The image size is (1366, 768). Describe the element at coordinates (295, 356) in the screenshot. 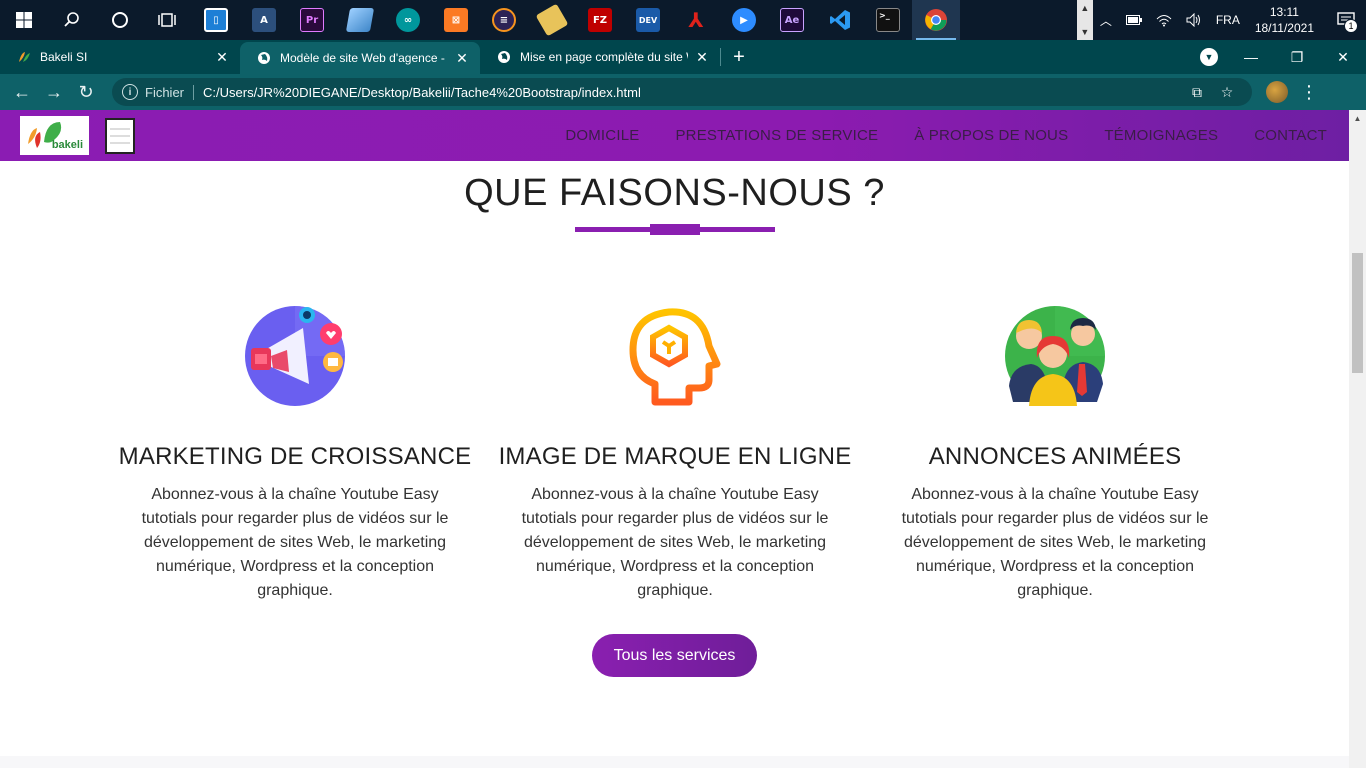

I see `megaphone-icon` at that location.